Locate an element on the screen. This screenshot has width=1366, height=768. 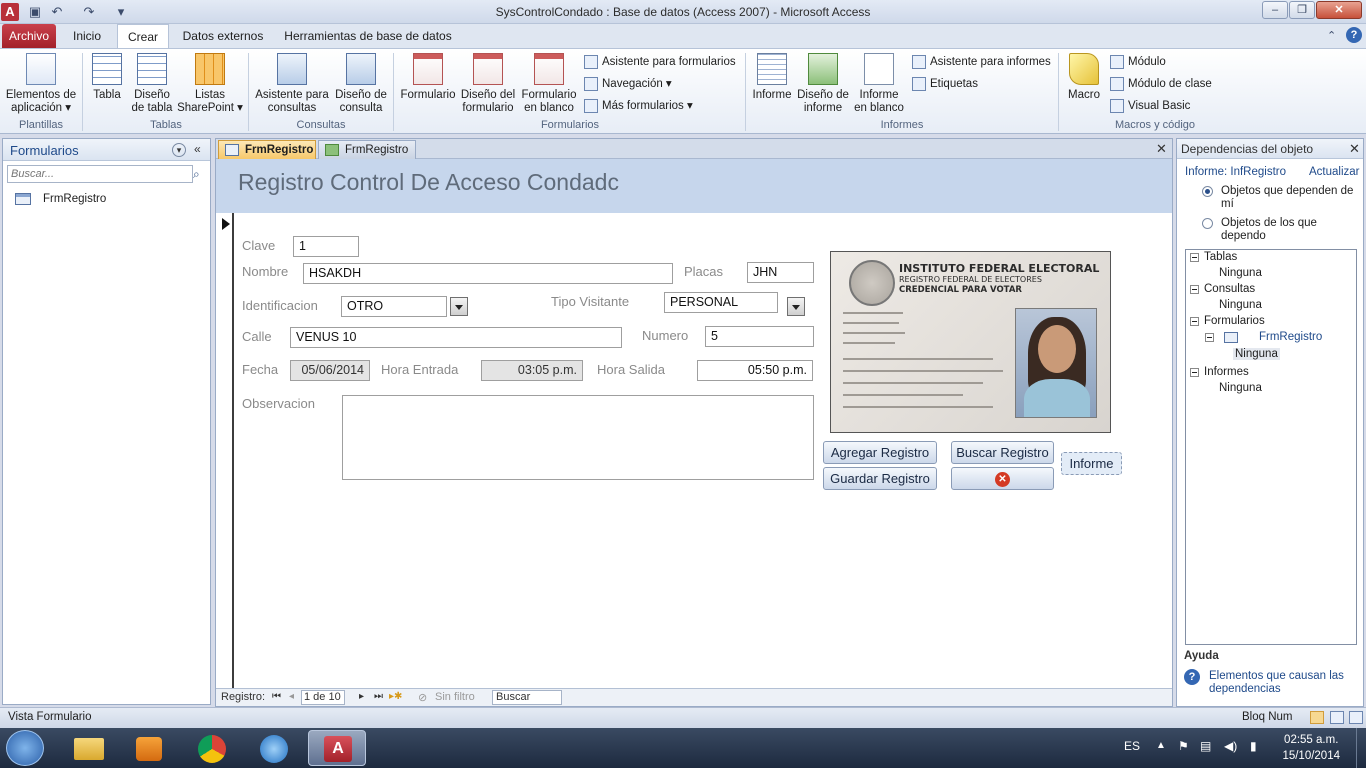
next-record-icon: ▸ is located at coordinates (361, 696).